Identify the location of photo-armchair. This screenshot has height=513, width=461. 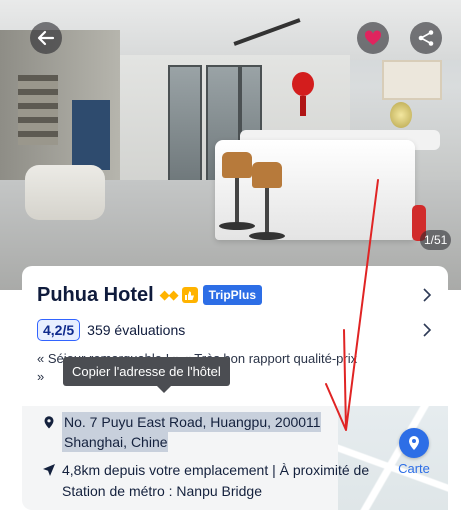
(65, 192).